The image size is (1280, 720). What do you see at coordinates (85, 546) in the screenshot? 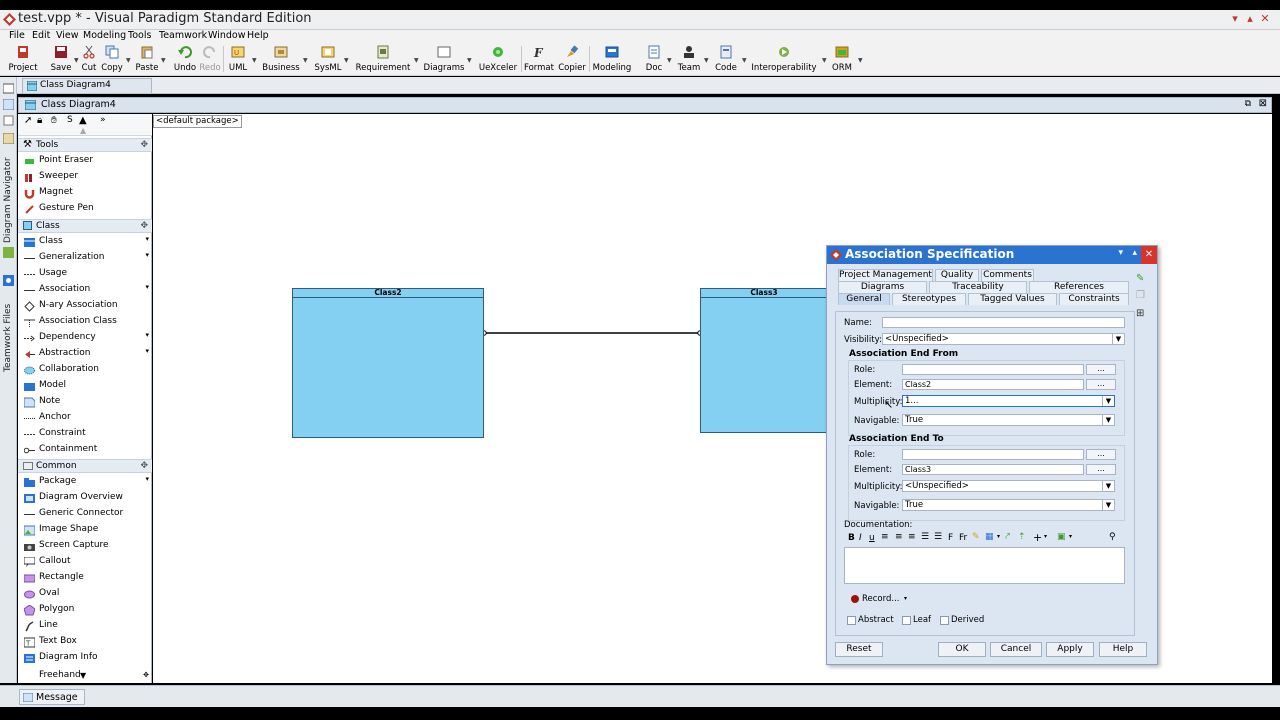
I see `palette-screen-capture: Screen Capture` at bounding box center [85, 546].